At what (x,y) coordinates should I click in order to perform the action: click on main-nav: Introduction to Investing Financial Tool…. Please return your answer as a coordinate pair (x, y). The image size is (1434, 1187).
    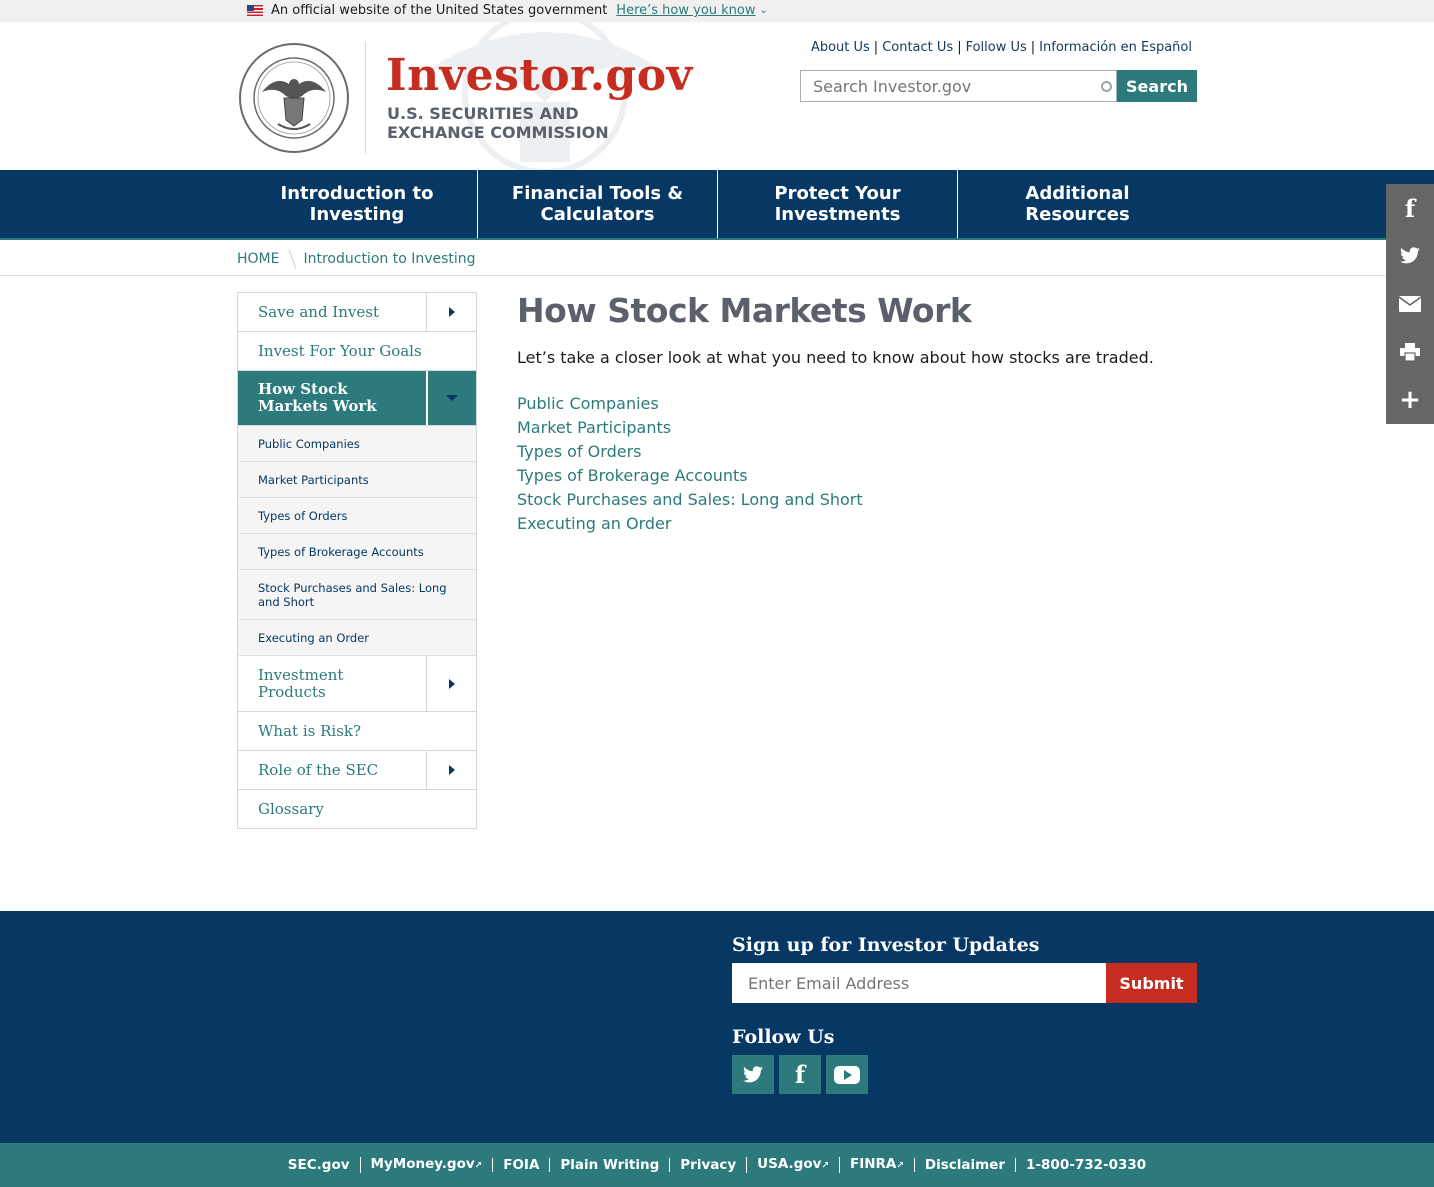
    Looking at the image, I should click on (717, 205).